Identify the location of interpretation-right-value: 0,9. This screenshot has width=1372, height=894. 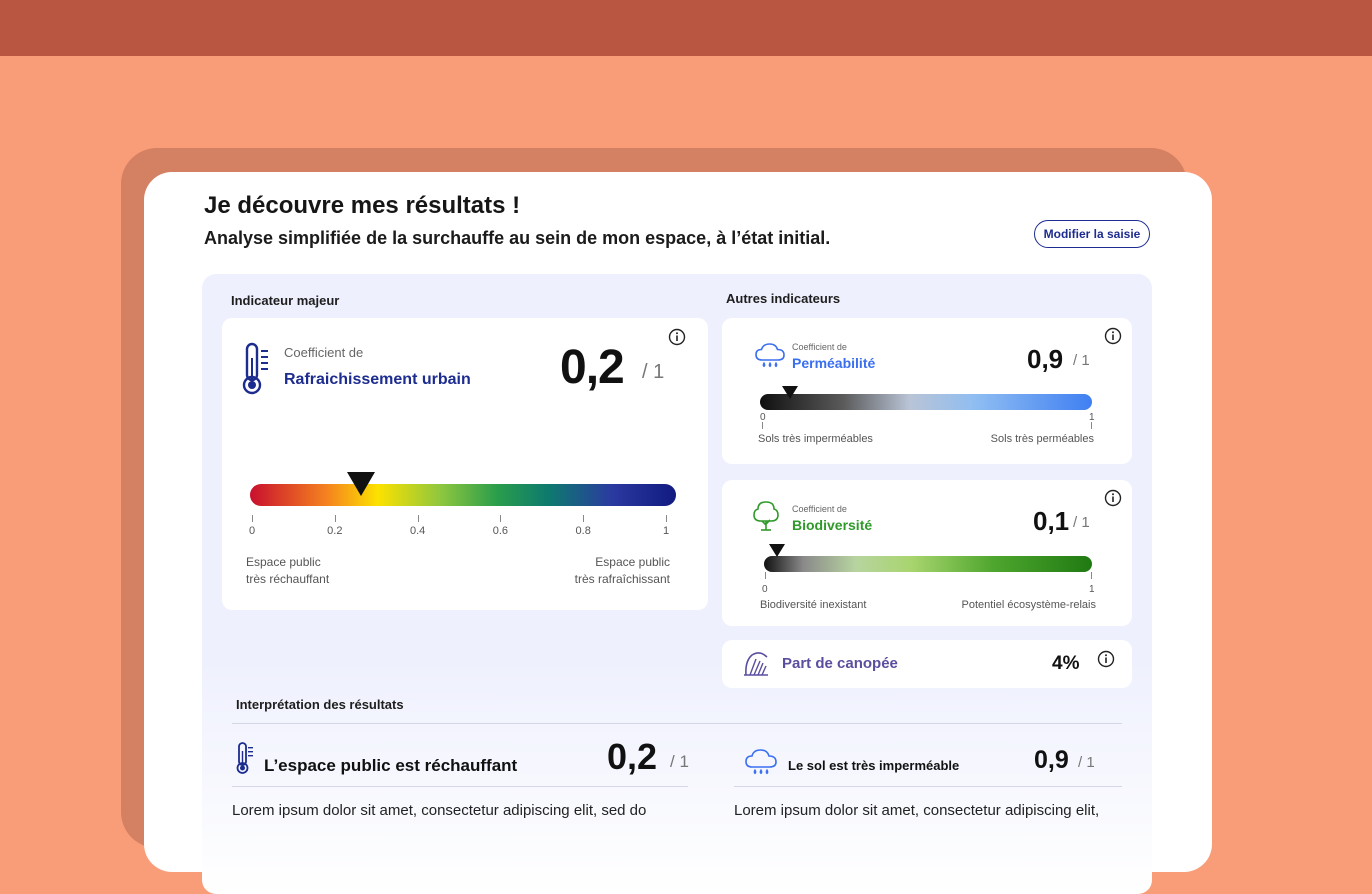
(1051, 760).